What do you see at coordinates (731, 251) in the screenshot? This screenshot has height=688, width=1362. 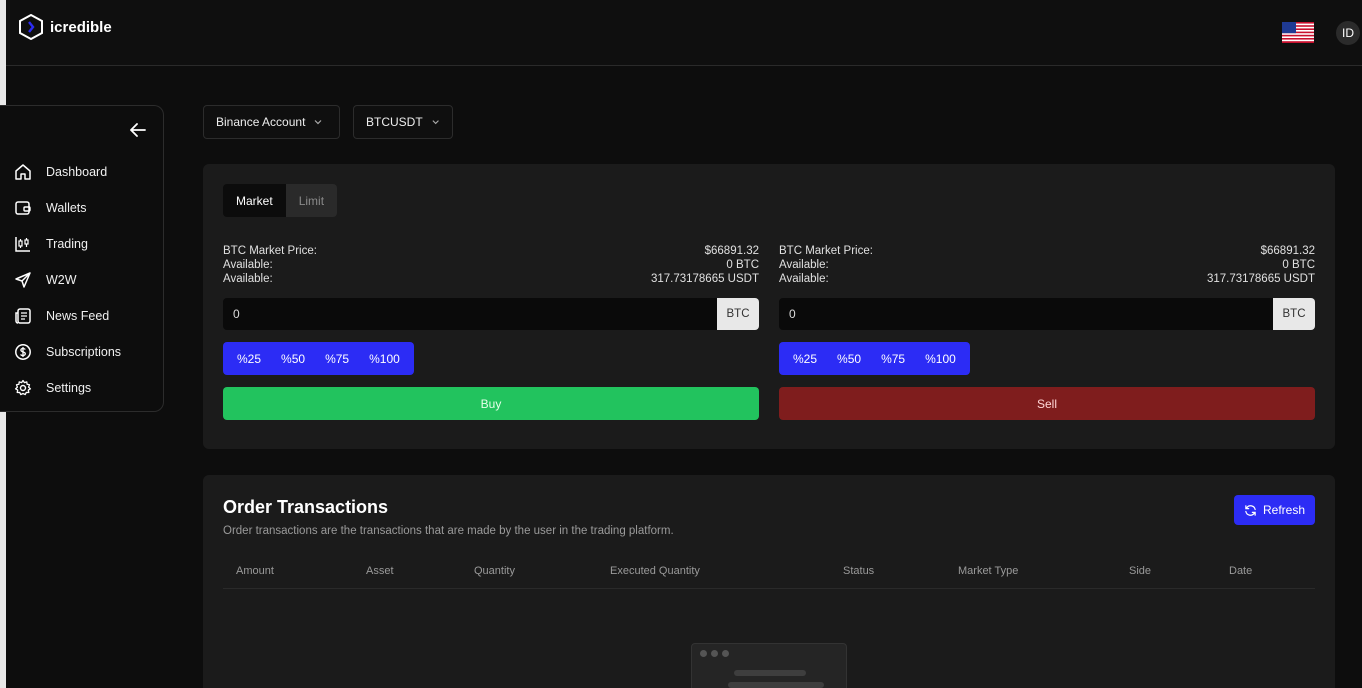 I see `buy-price-value: $66891.32` at bounding box center [731, 251].